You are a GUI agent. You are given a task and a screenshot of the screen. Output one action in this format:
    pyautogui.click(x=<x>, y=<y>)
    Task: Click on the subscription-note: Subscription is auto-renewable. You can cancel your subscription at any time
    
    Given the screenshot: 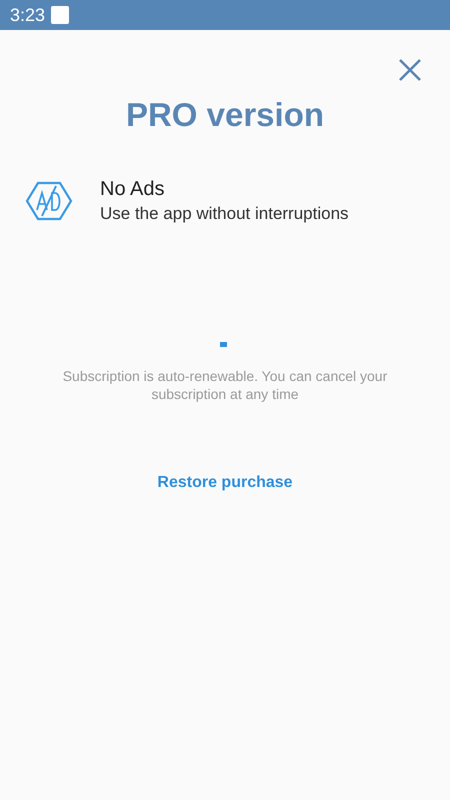 What is the action you would take?
    pyautogui.click(x=225, y=385)
    